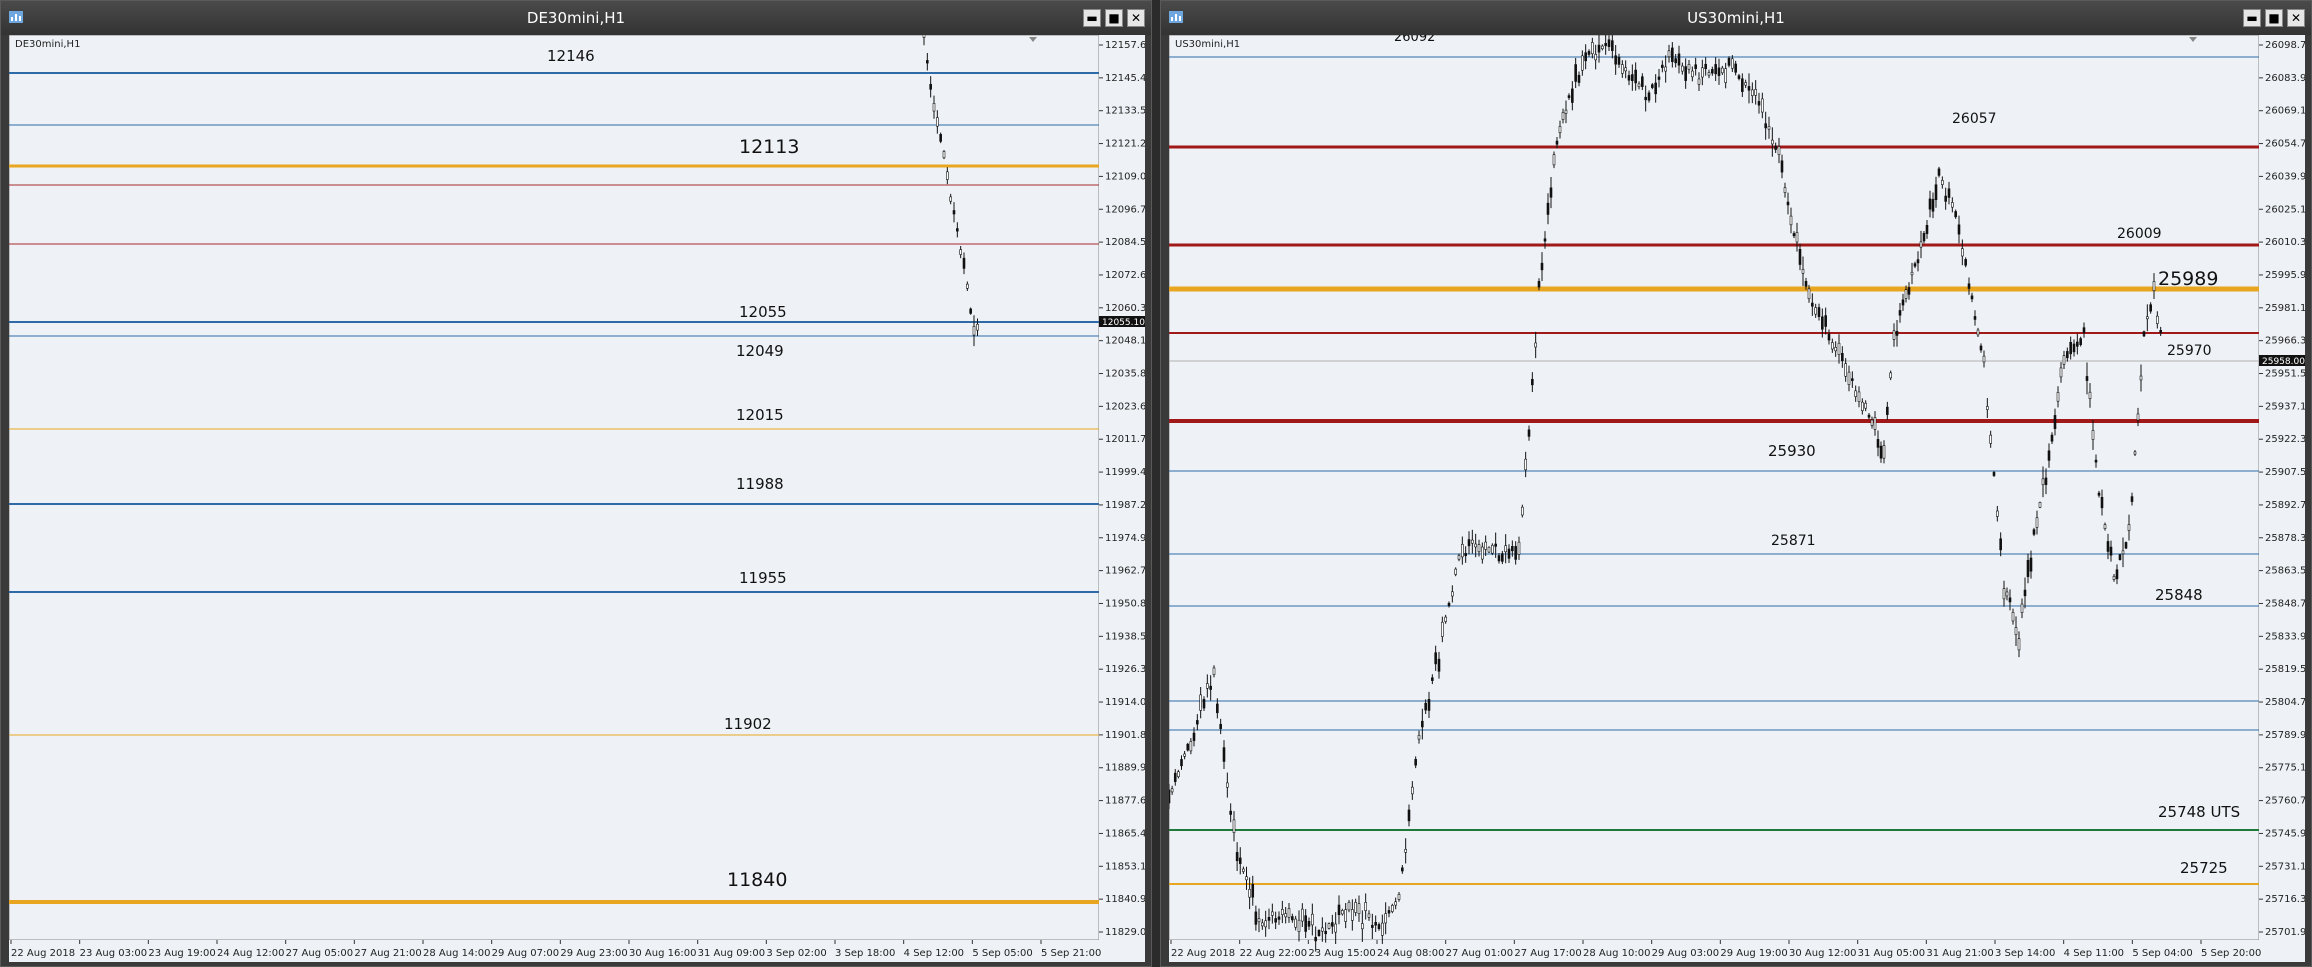 The width and height of the screenshot is (2312, 967). Describe the element at coordinates (1685, 953) in the screenshot. I see `time-tick-label: 29 Aug 03:00` at that location.